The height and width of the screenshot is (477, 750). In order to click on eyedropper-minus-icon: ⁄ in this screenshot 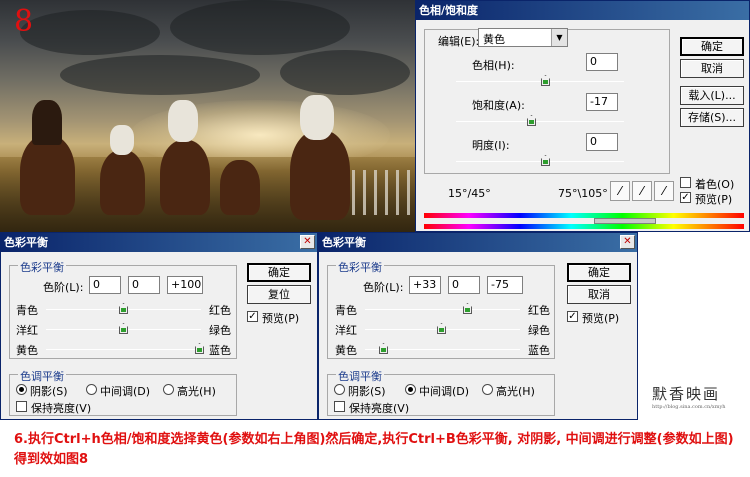, I will do `click(664, 191)`.